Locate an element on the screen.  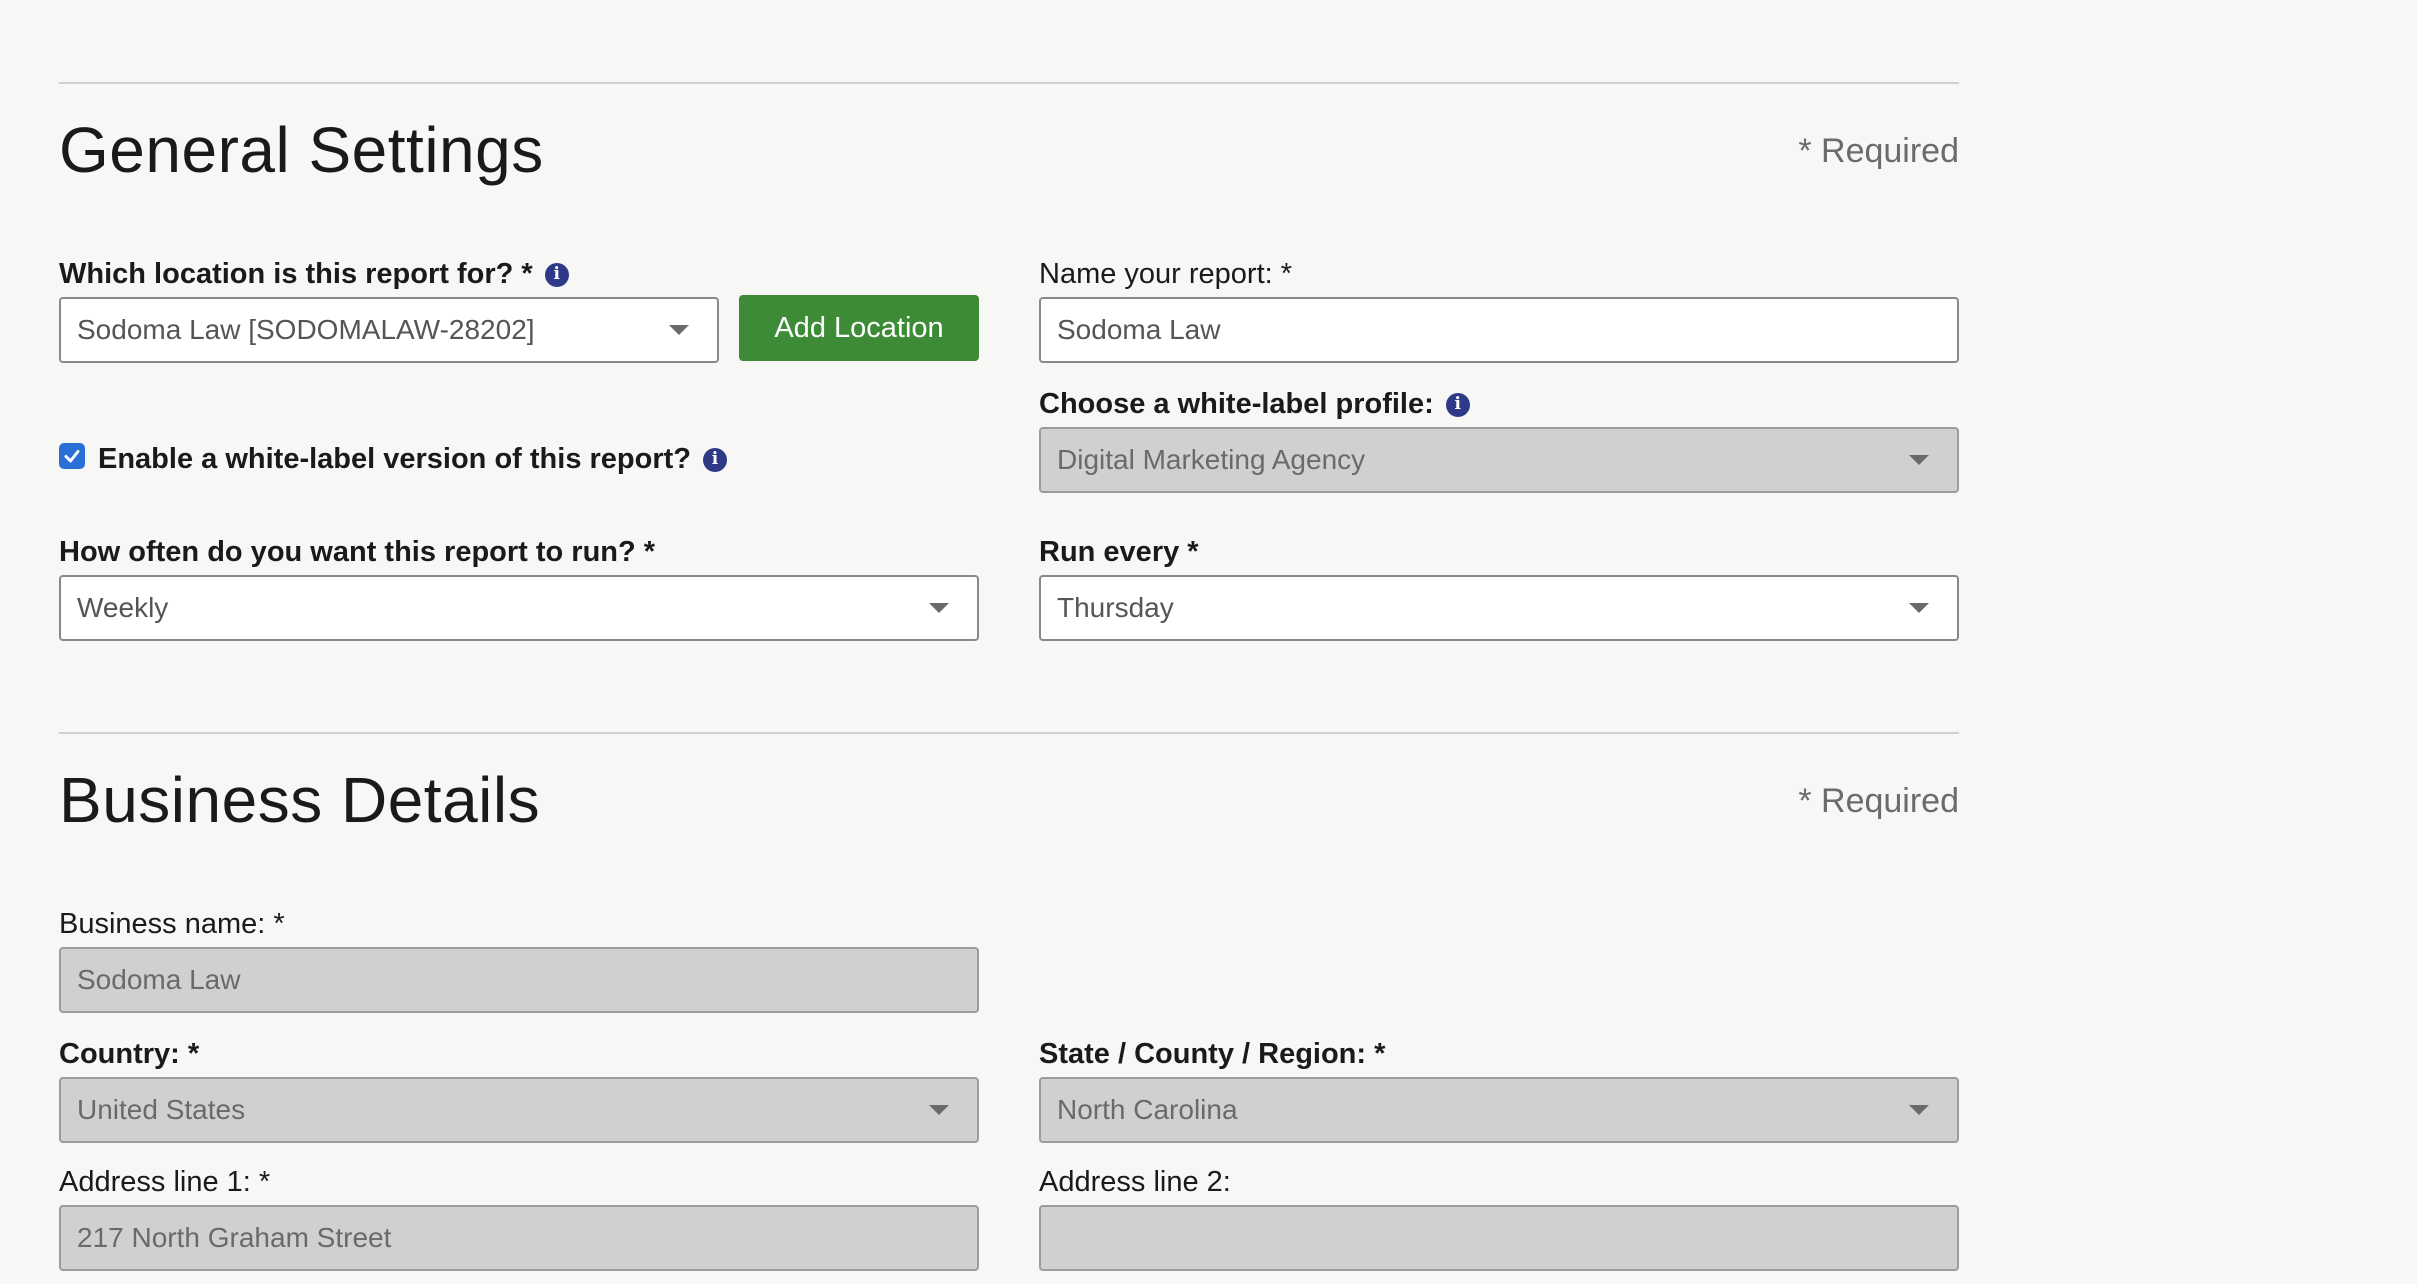
state-label: State / County / Region: * is located at coordinates (1212, 1054).